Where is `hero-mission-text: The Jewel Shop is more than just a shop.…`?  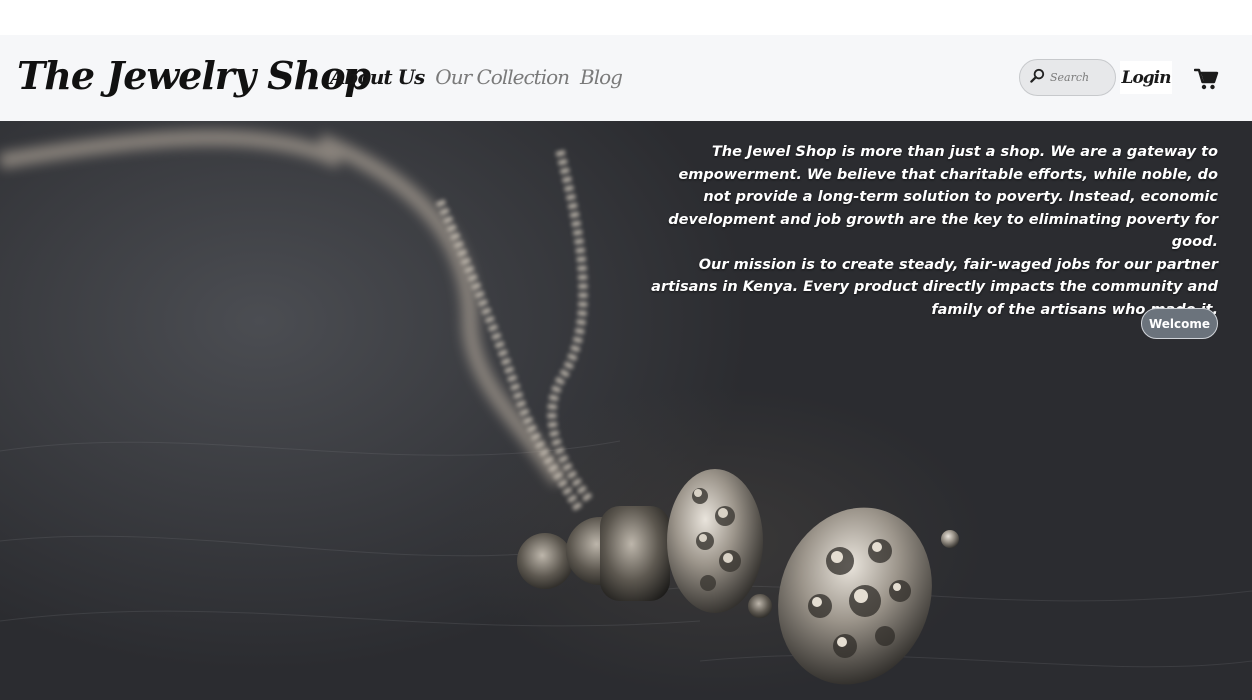
hero-mission-text: The Jewel Shop is more than just a shop.… is located at coordinates (933, 231).